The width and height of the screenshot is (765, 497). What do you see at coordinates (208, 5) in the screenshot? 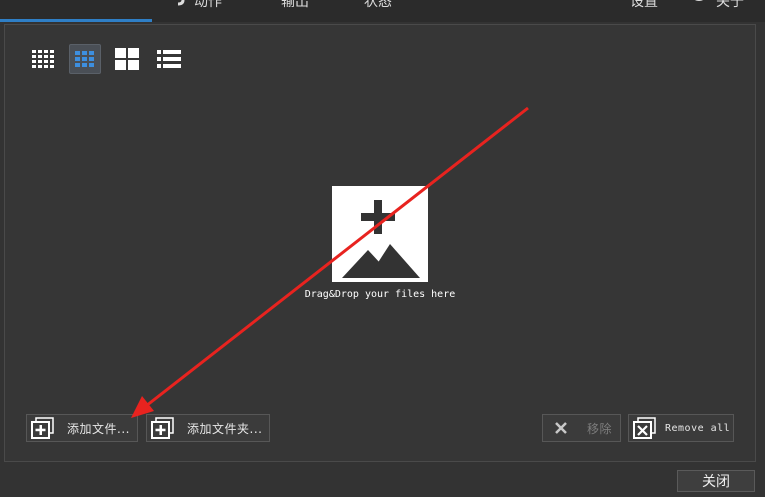
I see `tab-action-label: 动作` at bounding box center [208, 5].